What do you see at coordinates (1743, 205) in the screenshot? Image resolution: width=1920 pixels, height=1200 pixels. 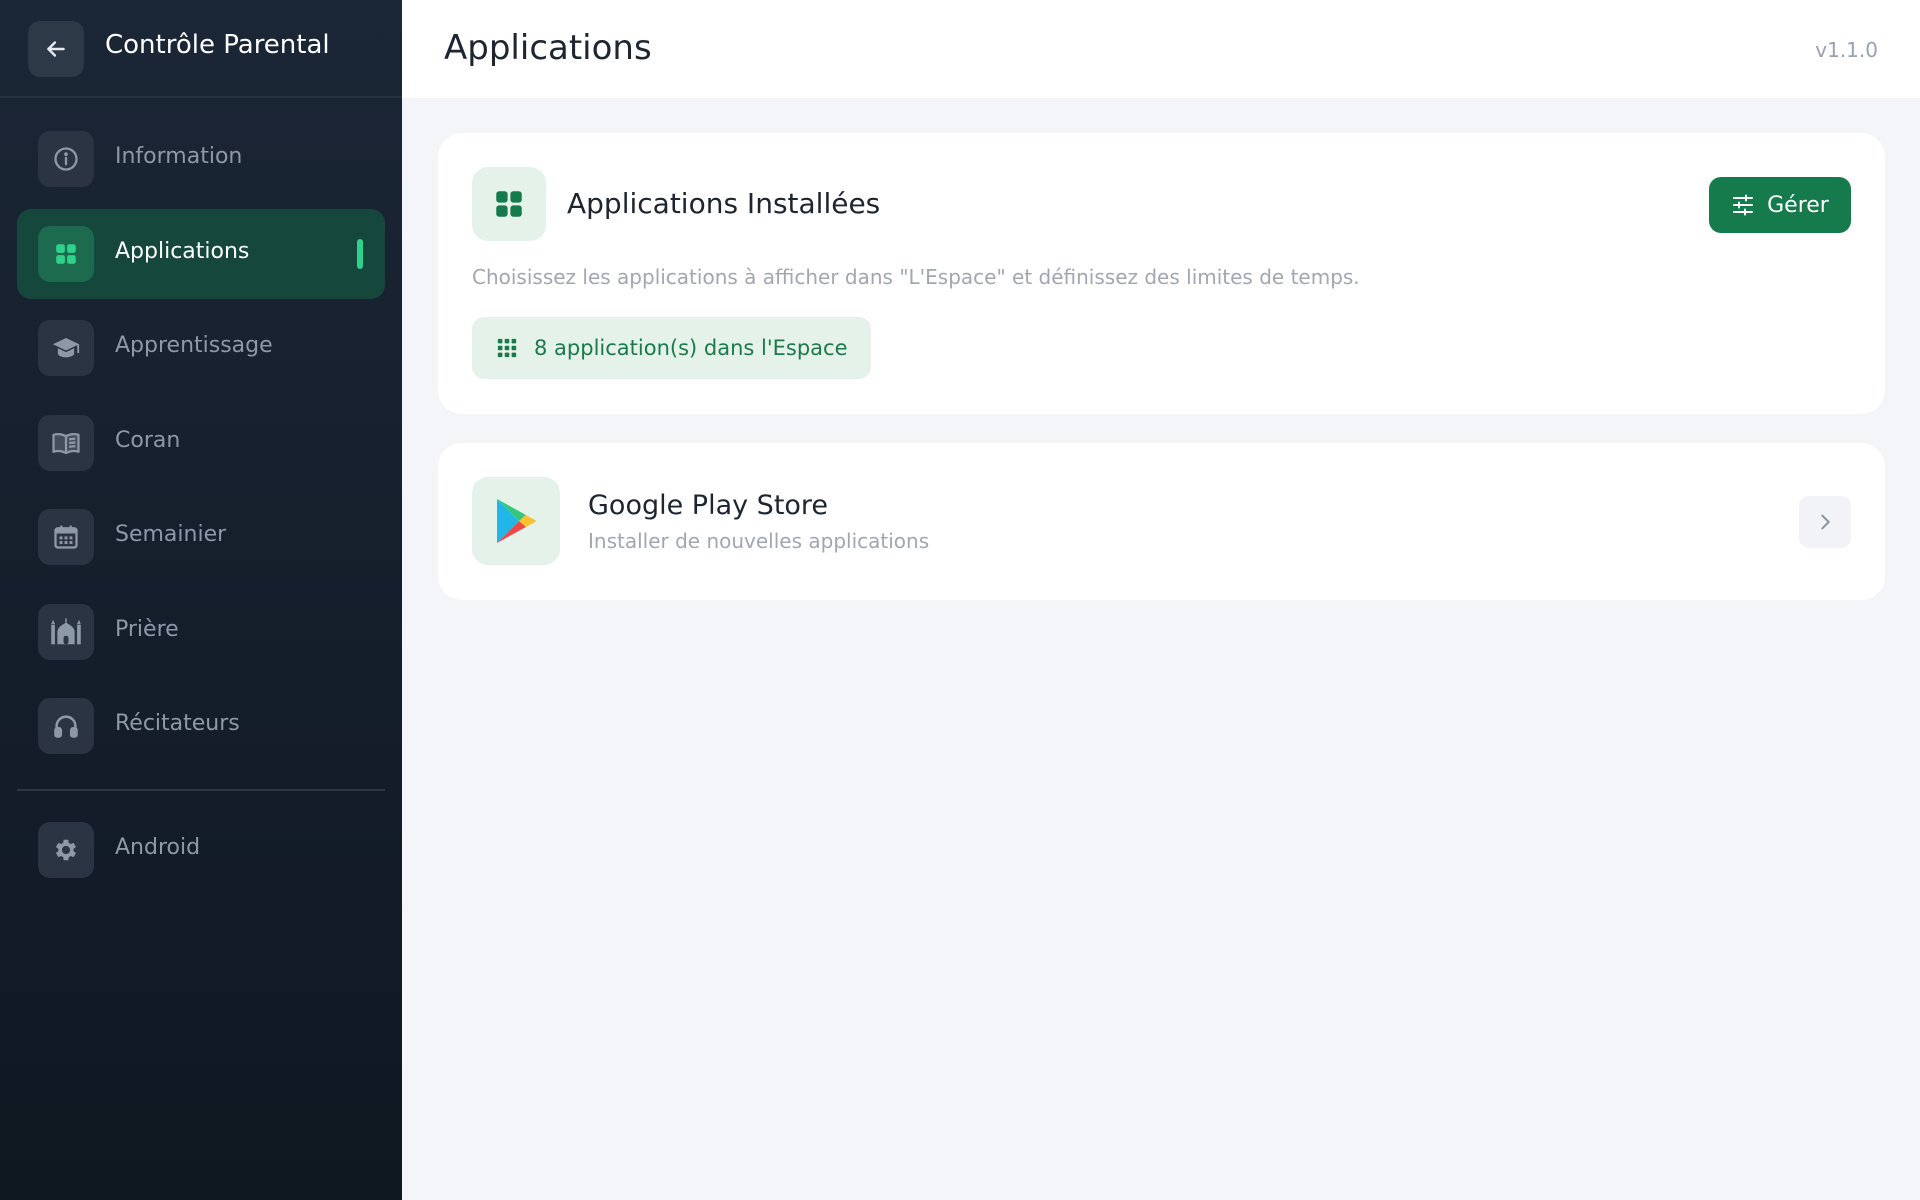 I see `sliders-icon` at bounding box center [1743, 205].